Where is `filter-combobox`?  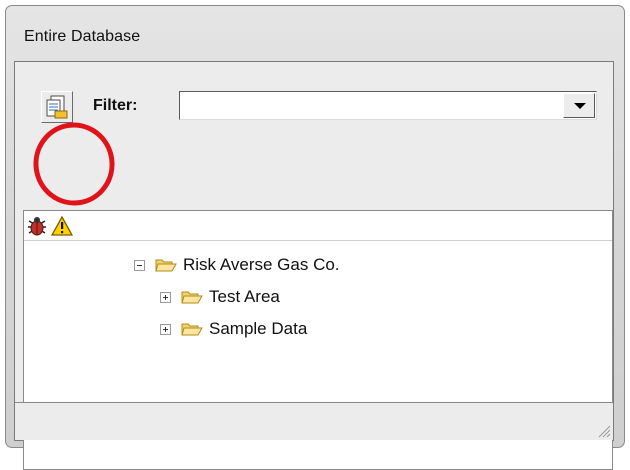
filter-combobox is located at coordinates (388, 105).